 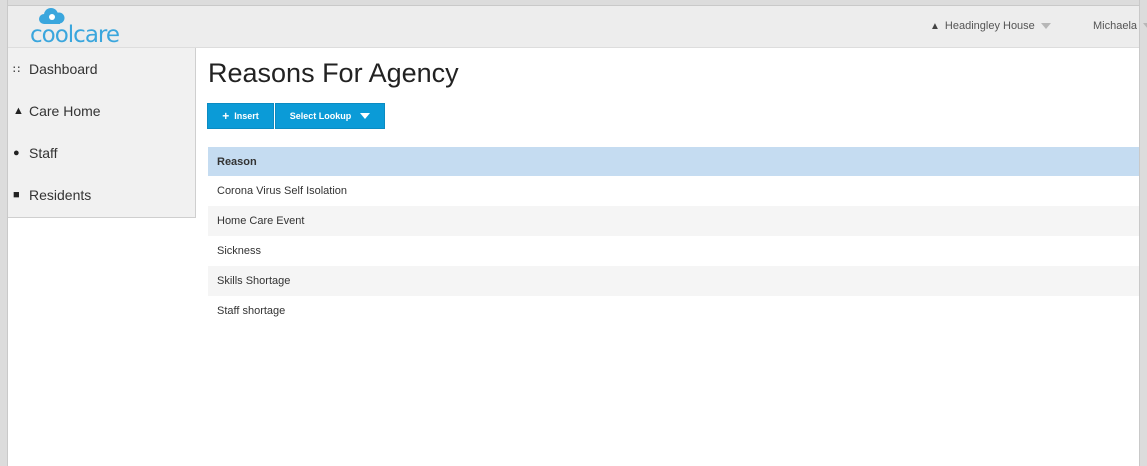 I want to click on grid-icon: ∷, so click(x=16, y=69).